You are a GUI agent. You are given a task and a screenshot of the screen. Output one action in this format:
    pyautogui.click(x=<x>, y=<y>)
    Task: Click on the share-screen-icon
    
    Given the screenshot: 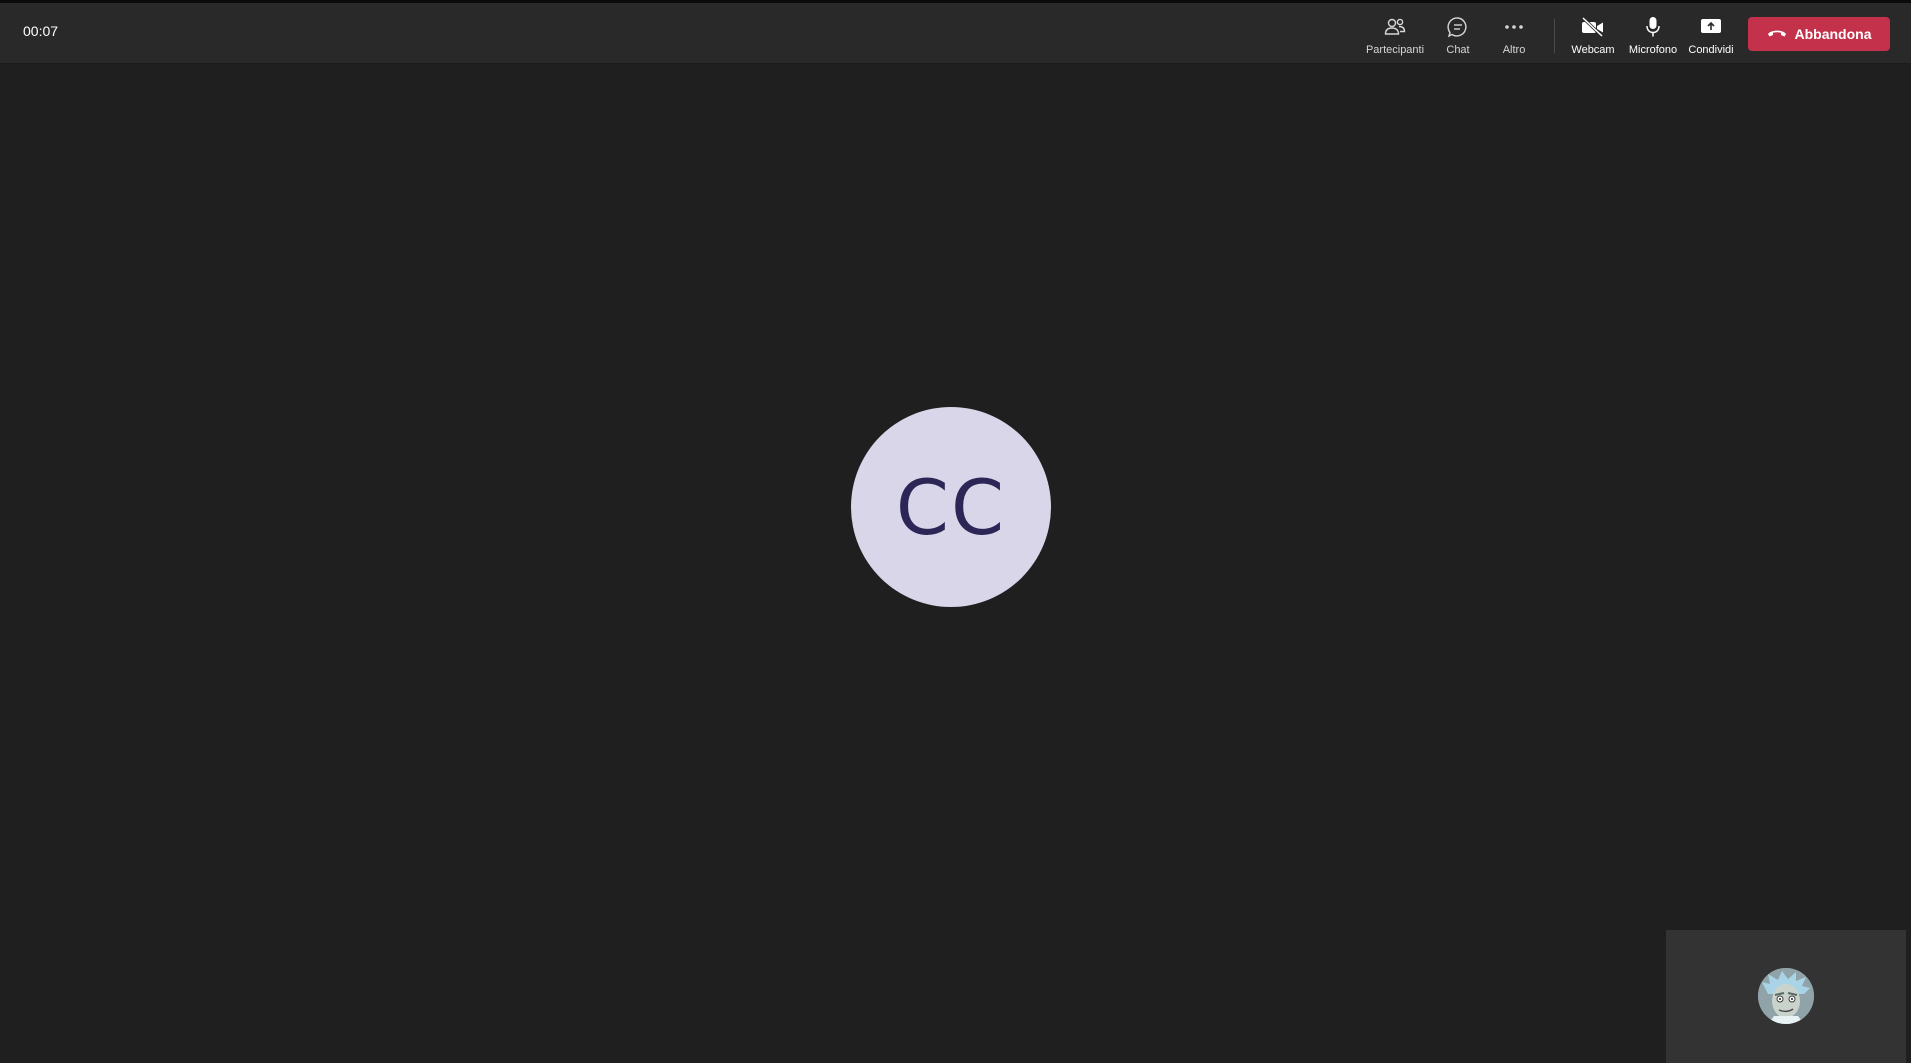 What is the action you would take?
    pyautogui.click(x=1711, y=27)
    